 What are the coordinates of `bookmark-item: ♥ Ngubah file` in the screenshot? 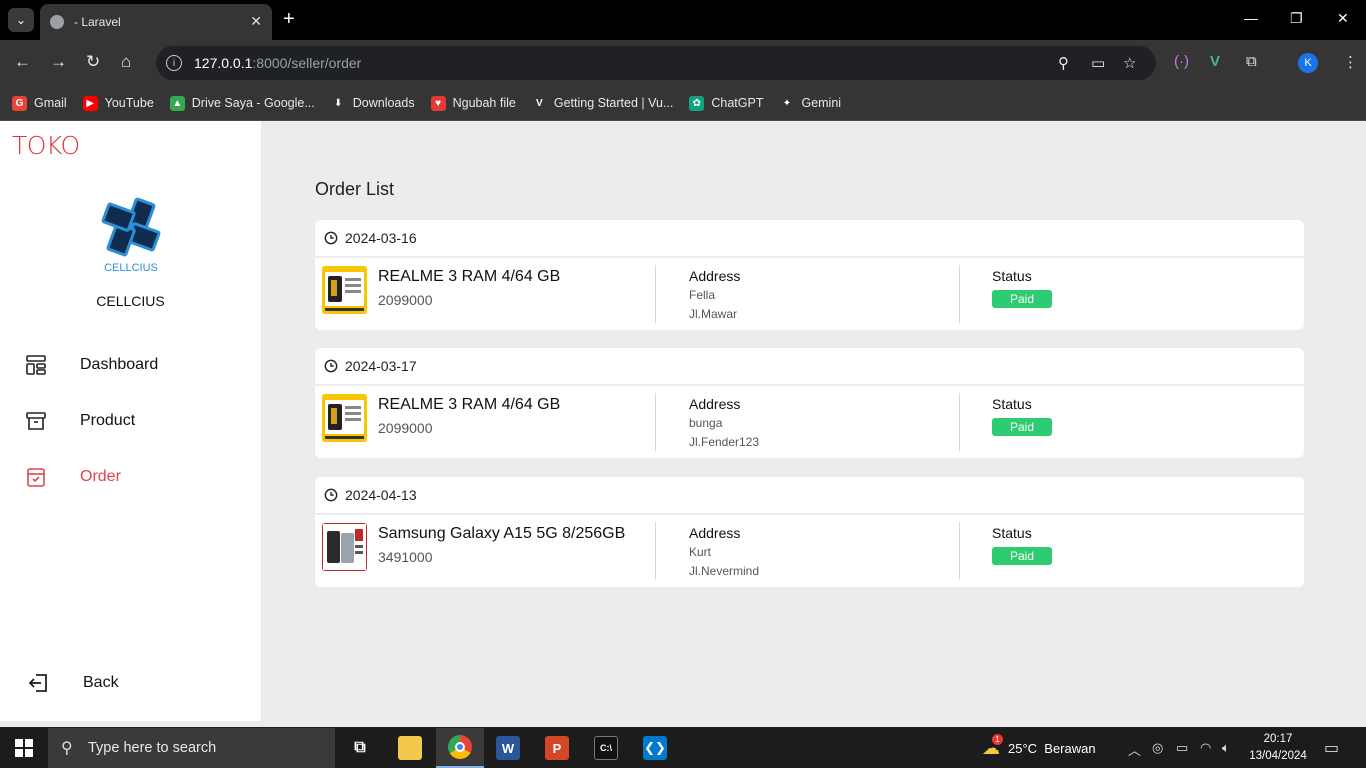 It's located at (473, 103).